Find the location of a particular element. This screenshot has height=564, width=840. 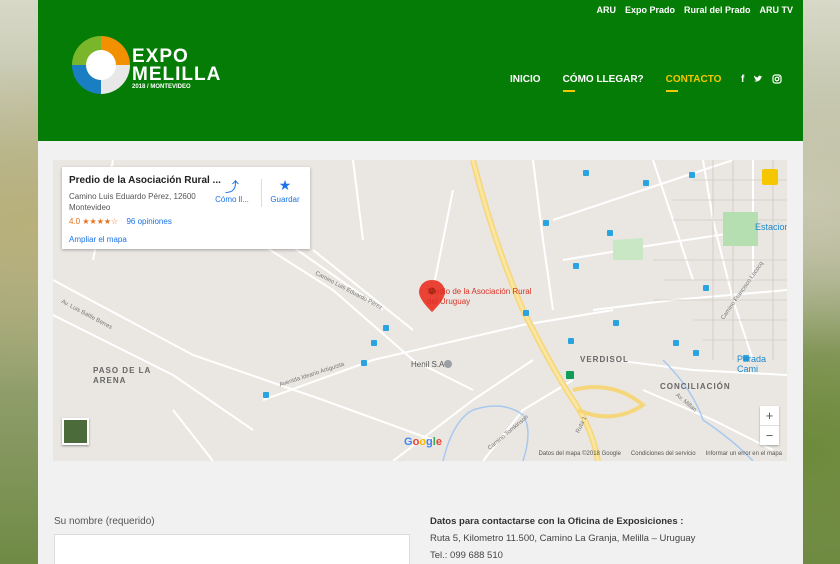

social-links: f is located at coordinates (761, 80).